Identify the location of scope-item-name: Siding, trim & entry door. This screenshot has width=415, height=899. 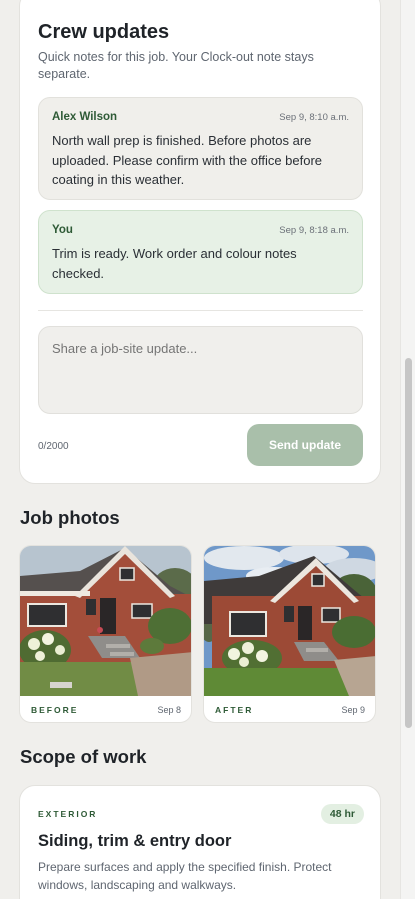
(135, 841).